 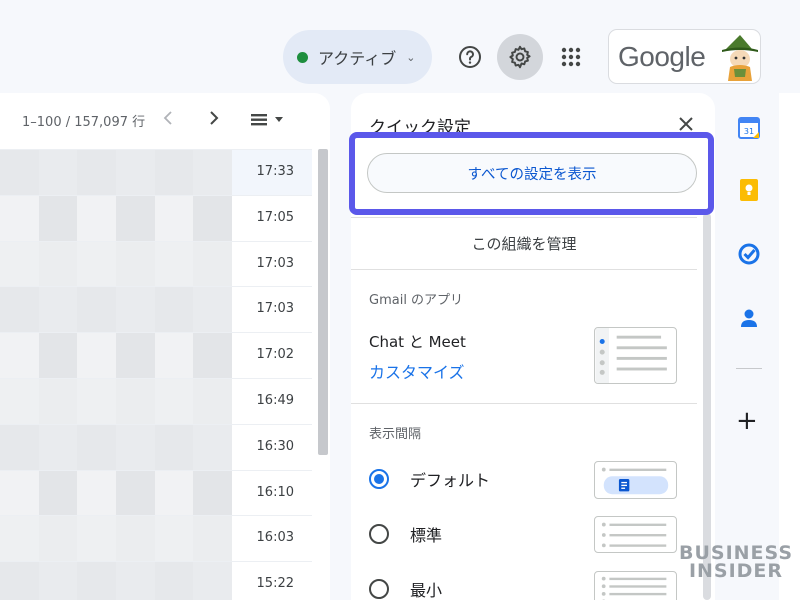 I want to click on density-toggle-icon, so click(x=269, y=120).